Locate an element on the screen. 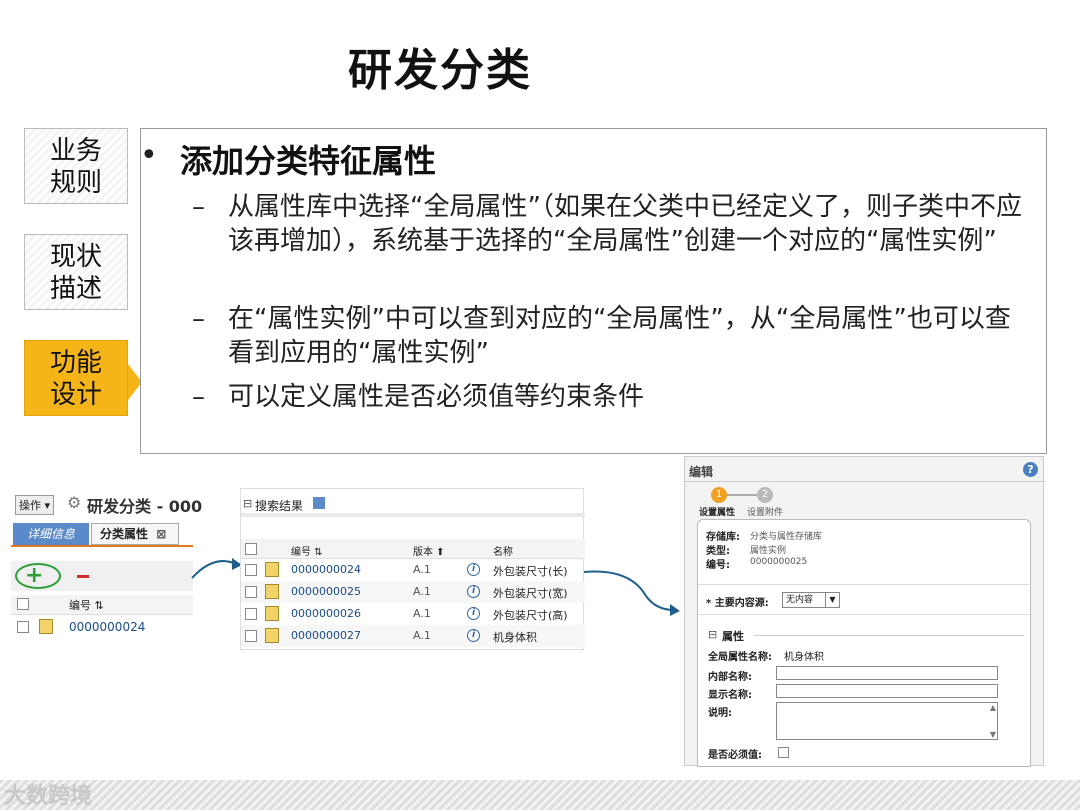 This screenshot has width=1080, height=810. table-row: 0000000024 A.1 i 外包装尺寸(长) is located at coordinates (413, 570).